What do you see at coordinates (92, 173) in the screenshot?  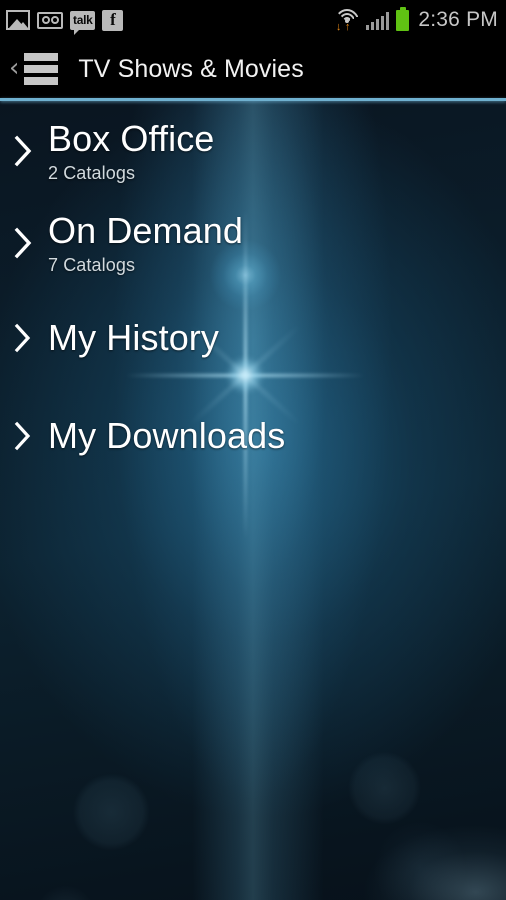 I see `list-item-subtitle: 2 Catalogs` at bounding box center [92, 173].